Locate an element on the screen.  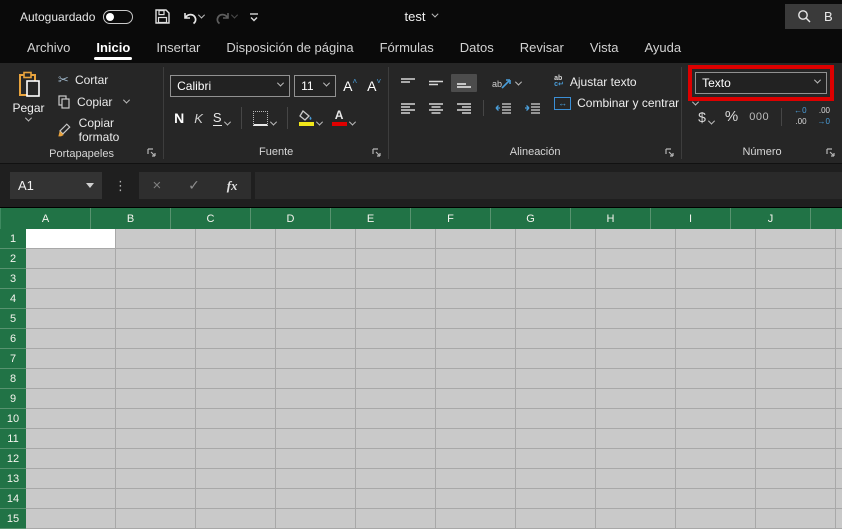
cell-E3 is located at coordinates (396, 279).